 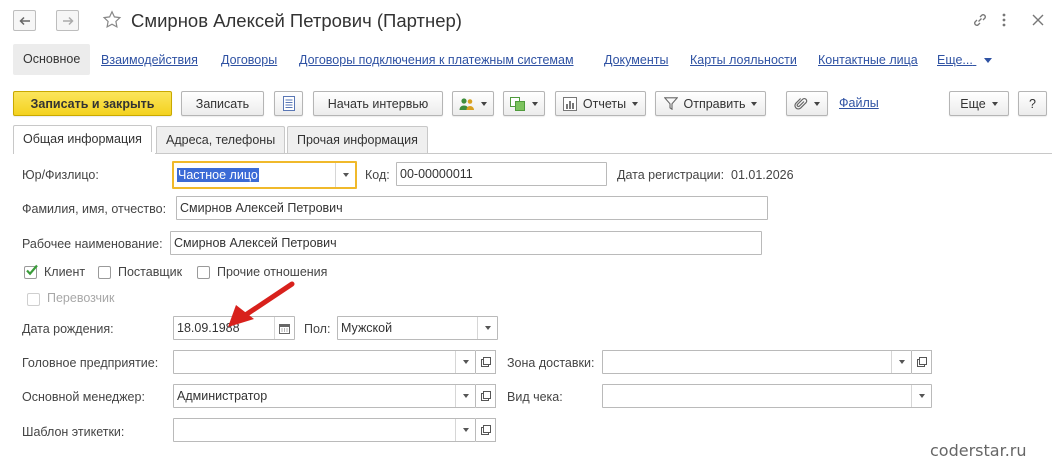 I want to click on carrier-label: Перевозчик, so click(x=81, y=298).